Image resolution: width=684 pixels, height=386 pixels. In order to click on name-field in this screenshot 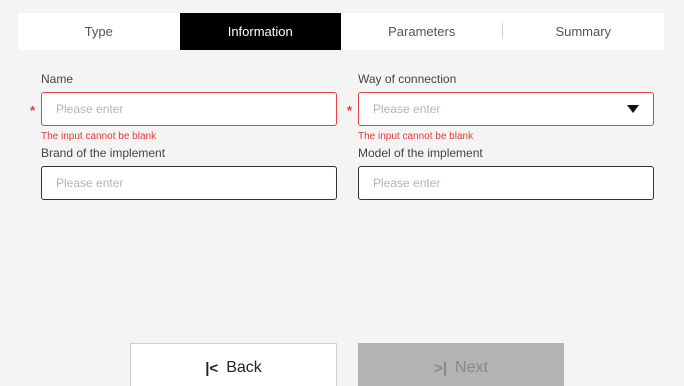, I will do `click(189, 109)`.